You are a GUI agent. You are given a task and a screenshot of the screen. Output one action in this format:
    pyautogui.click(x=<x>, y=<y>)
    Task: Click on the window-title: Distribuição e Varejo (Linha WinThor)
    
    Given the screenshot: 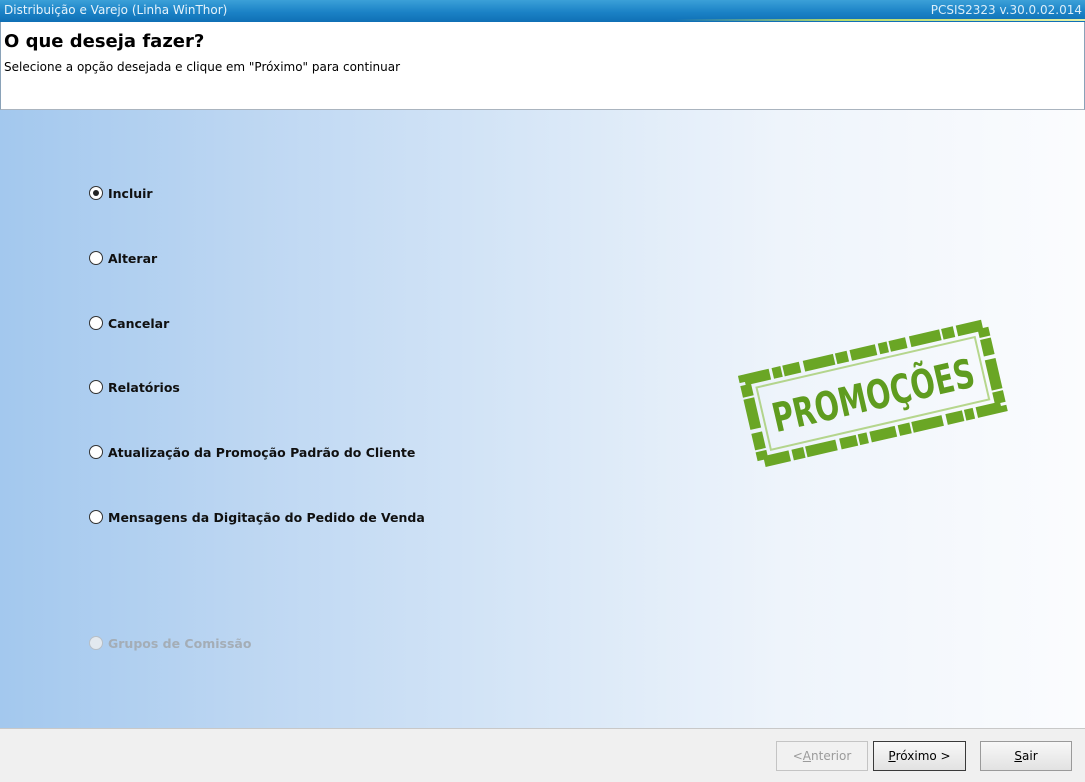 What is the action you would take?
    pyautogui.click(x=116, y=10)
    